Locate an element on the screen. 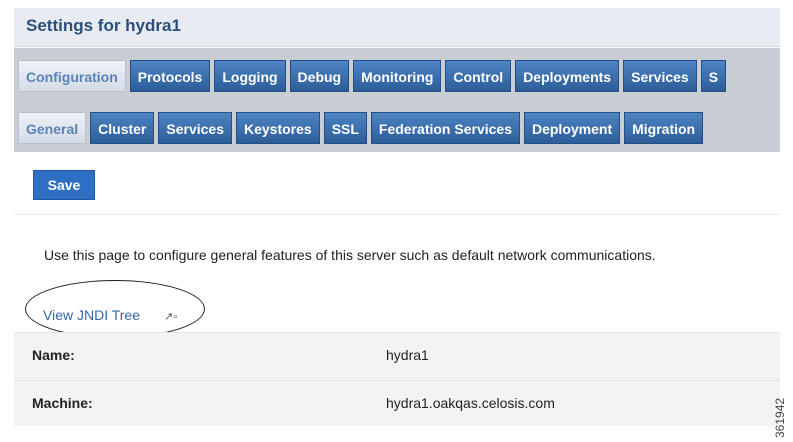 The height and width of the screenshot is (442, 793). page-header: Settings for hydra1 is located at coordinates (397, 27).